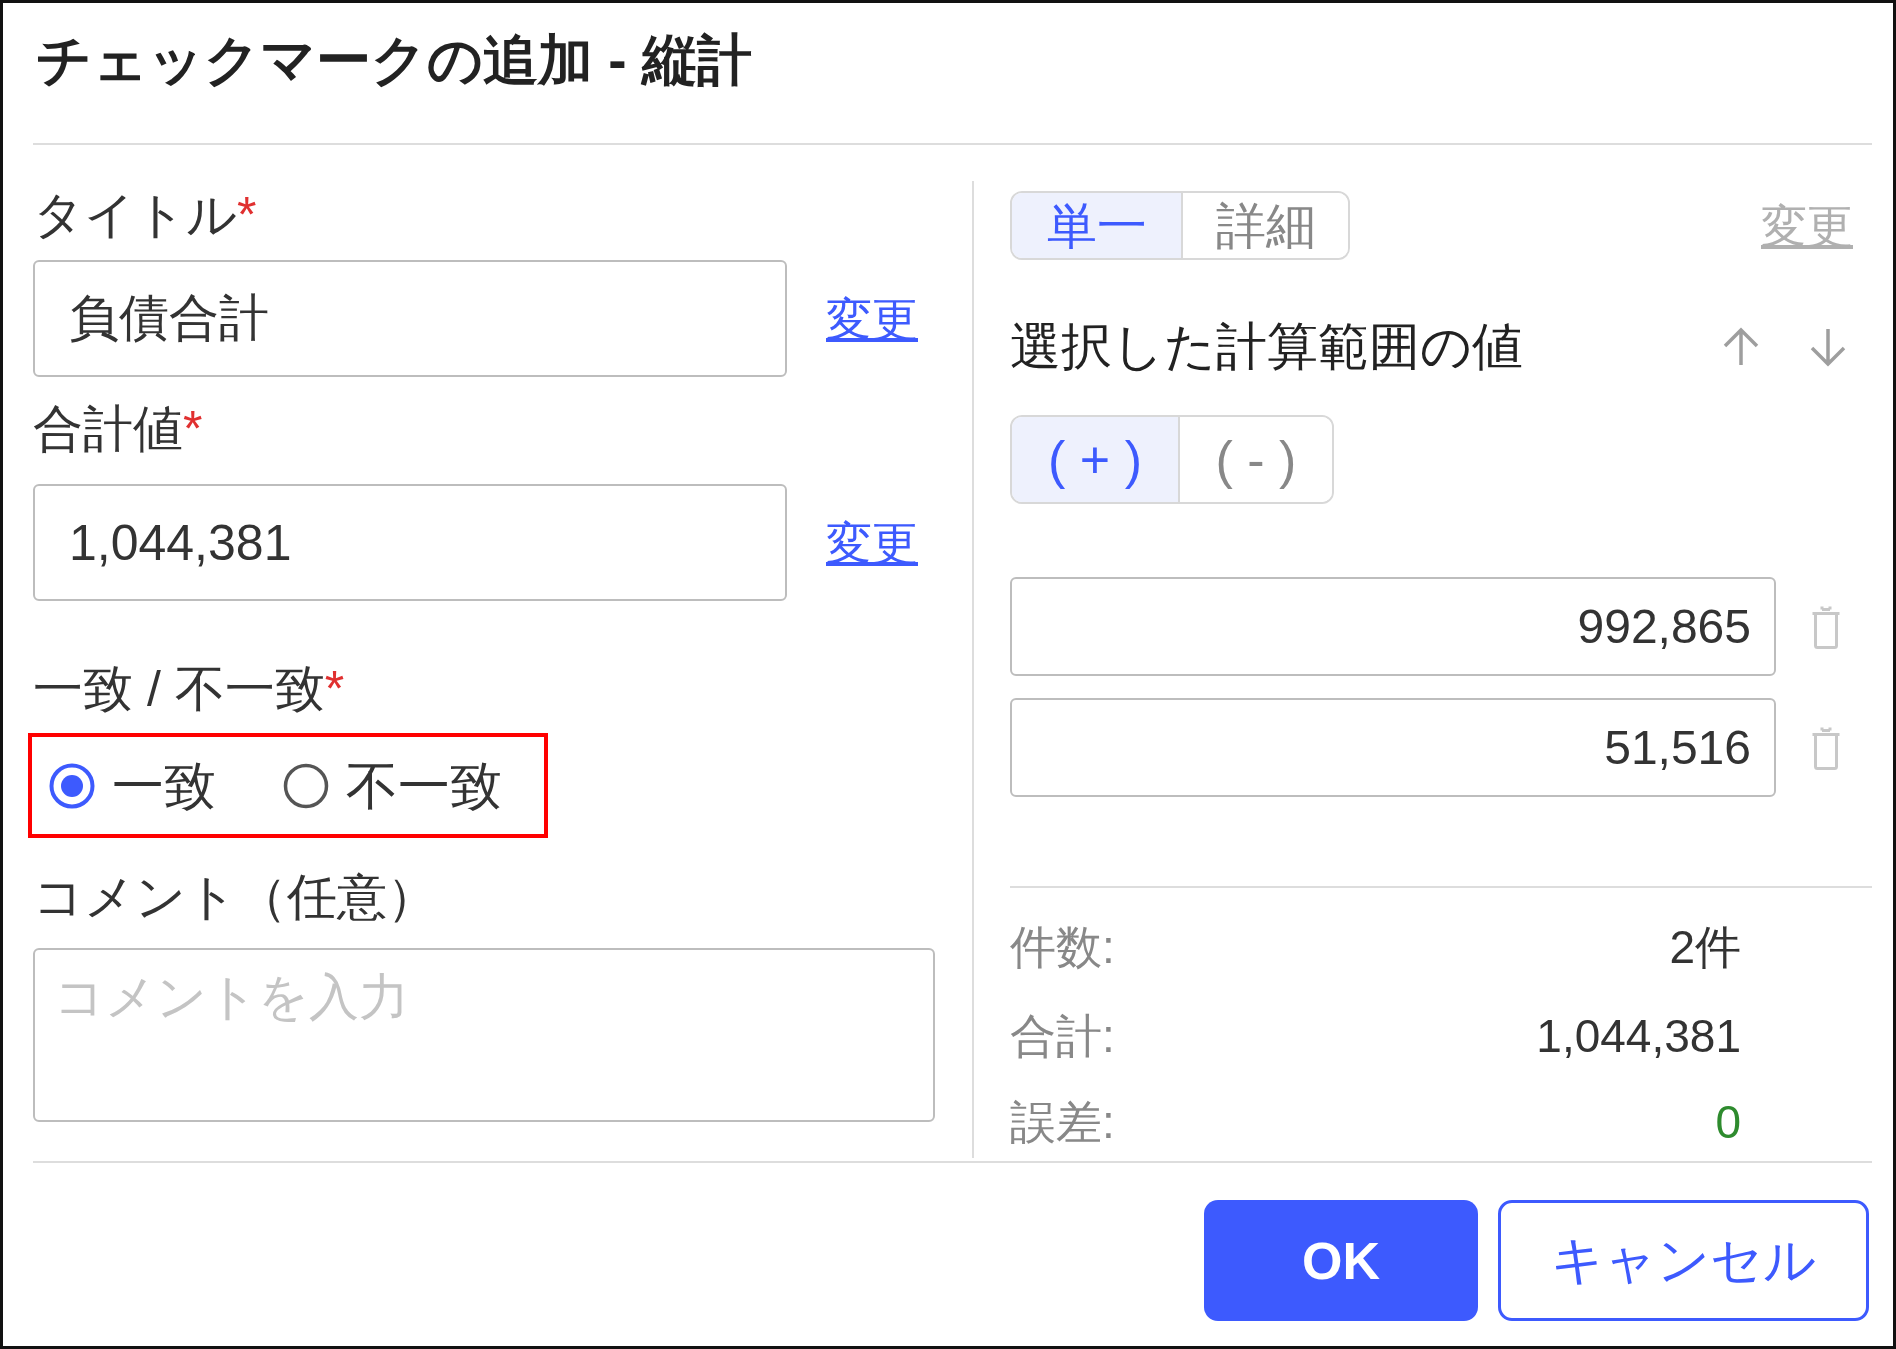  I want to click on sign-tab: ( + ), so click(1095, 459).